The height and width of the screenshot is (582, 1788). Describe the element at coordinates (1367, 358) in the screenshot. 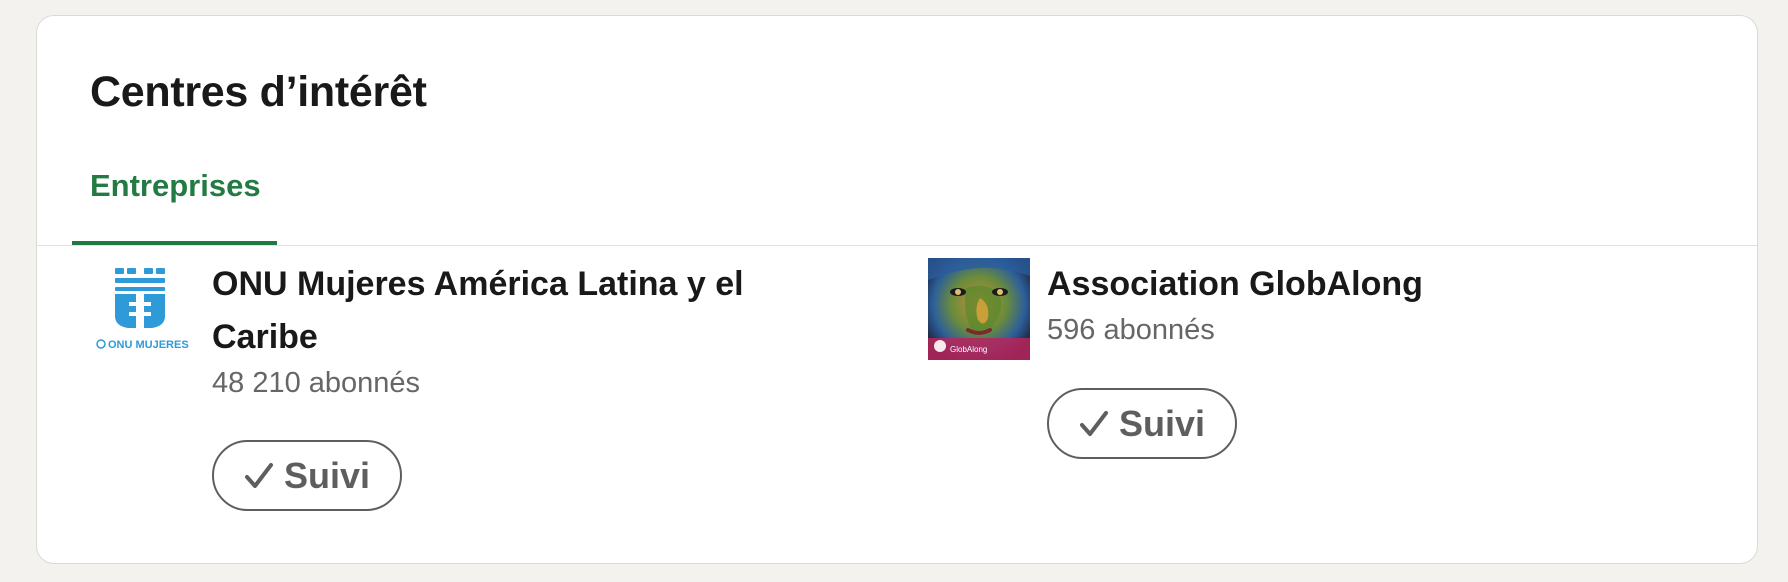

I see `entity-info: Association GlobAlong 596 abonnés Suivi` at that location.